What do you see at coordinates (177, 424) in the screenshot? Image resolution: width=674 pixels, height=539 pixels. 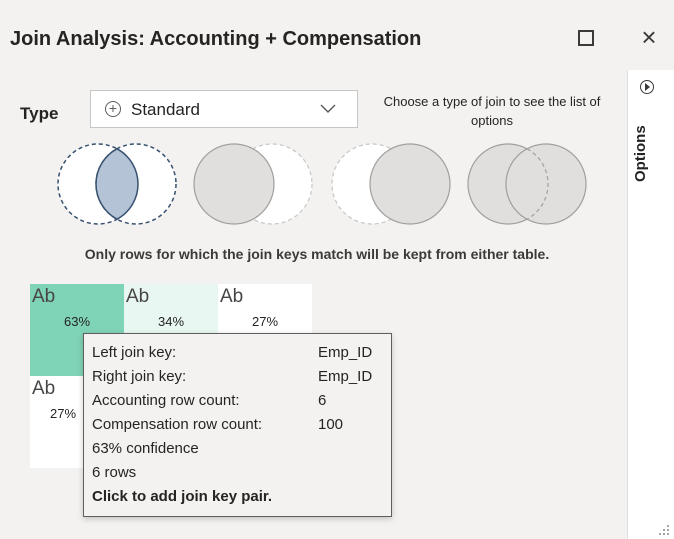 I see `tooltip-right-count-label: Compensation row count:` at bounding box center [177, 424].